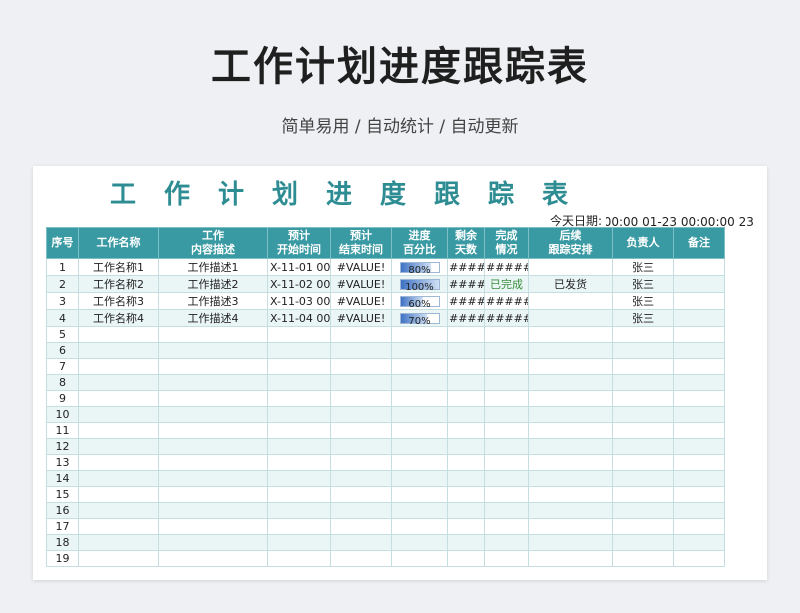 Image resolution: width=800 pixels, height=613 pixels. What do you see at coordinates (118, 267) in the screenshot?
I see `cell-name: 工作名称1` at bounding box center [118, 267].